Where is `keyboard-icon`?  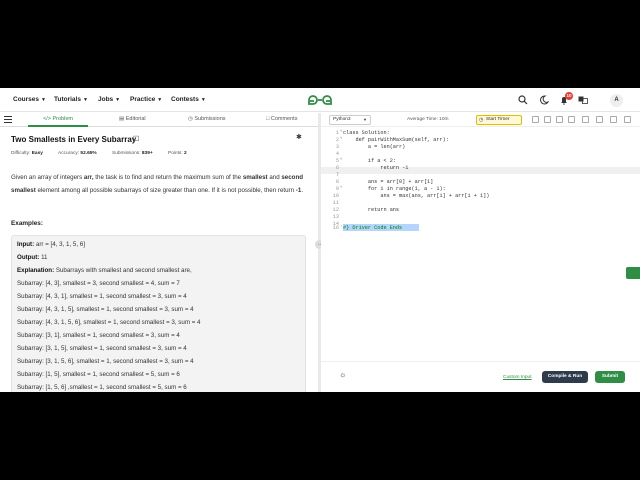 keyboard-icon is located at coordinates (599, 119).